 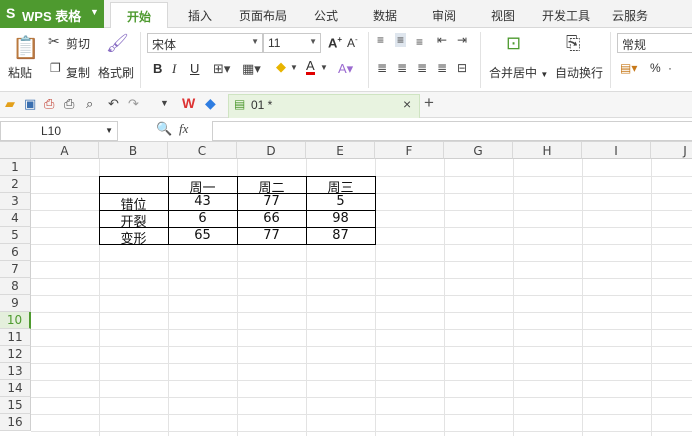 I want to click on table-cell: 6, so click(x=202, y=218).